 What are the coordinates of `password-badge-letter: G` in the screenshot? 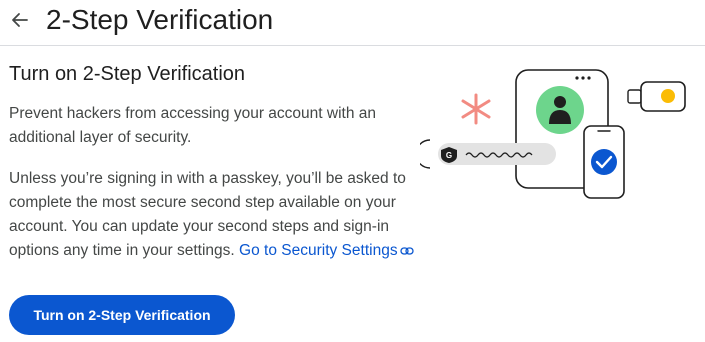 It's located at (449, 155).